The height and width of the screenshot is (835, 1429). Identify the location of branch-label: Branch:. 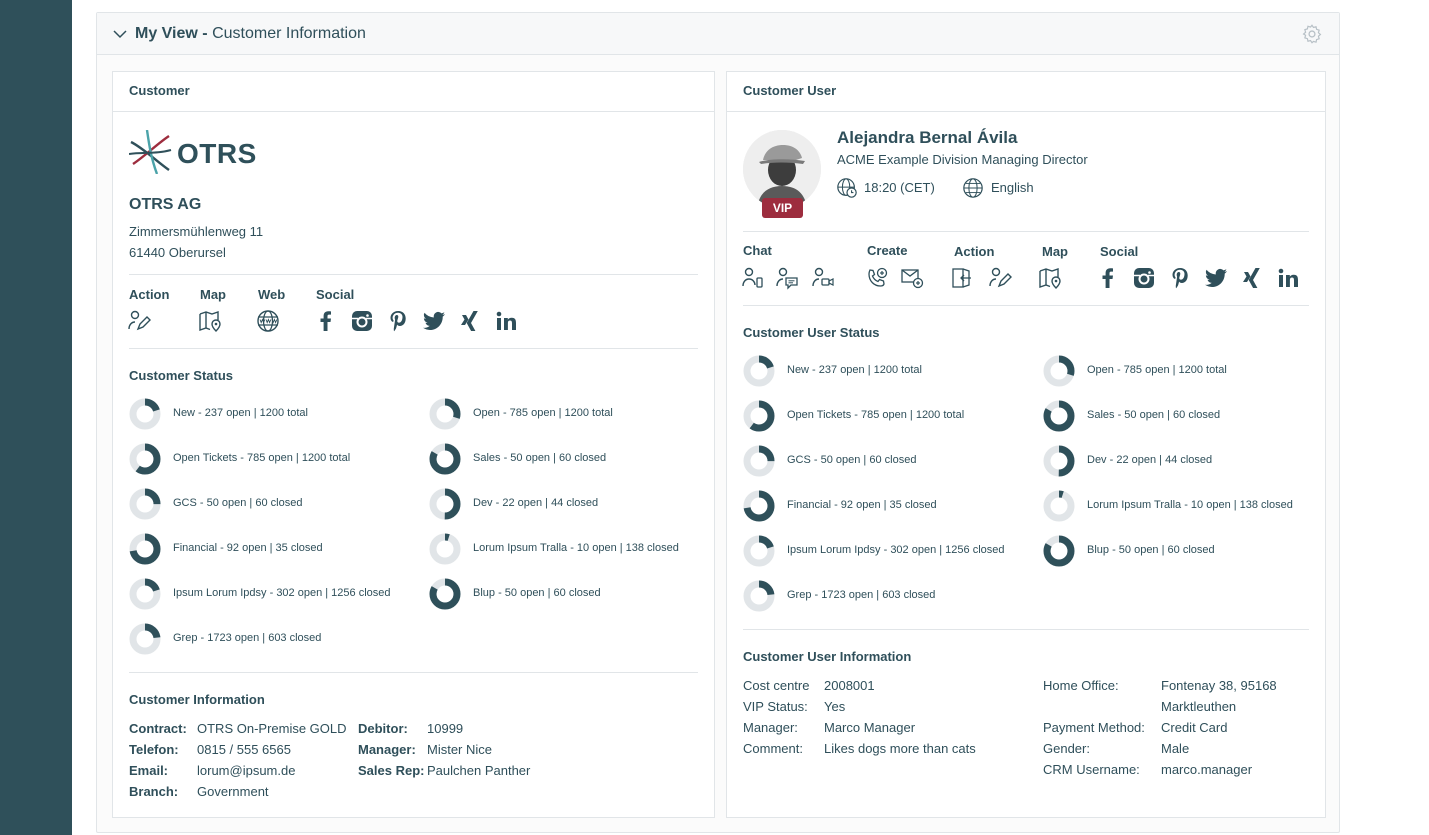
(154, 791).